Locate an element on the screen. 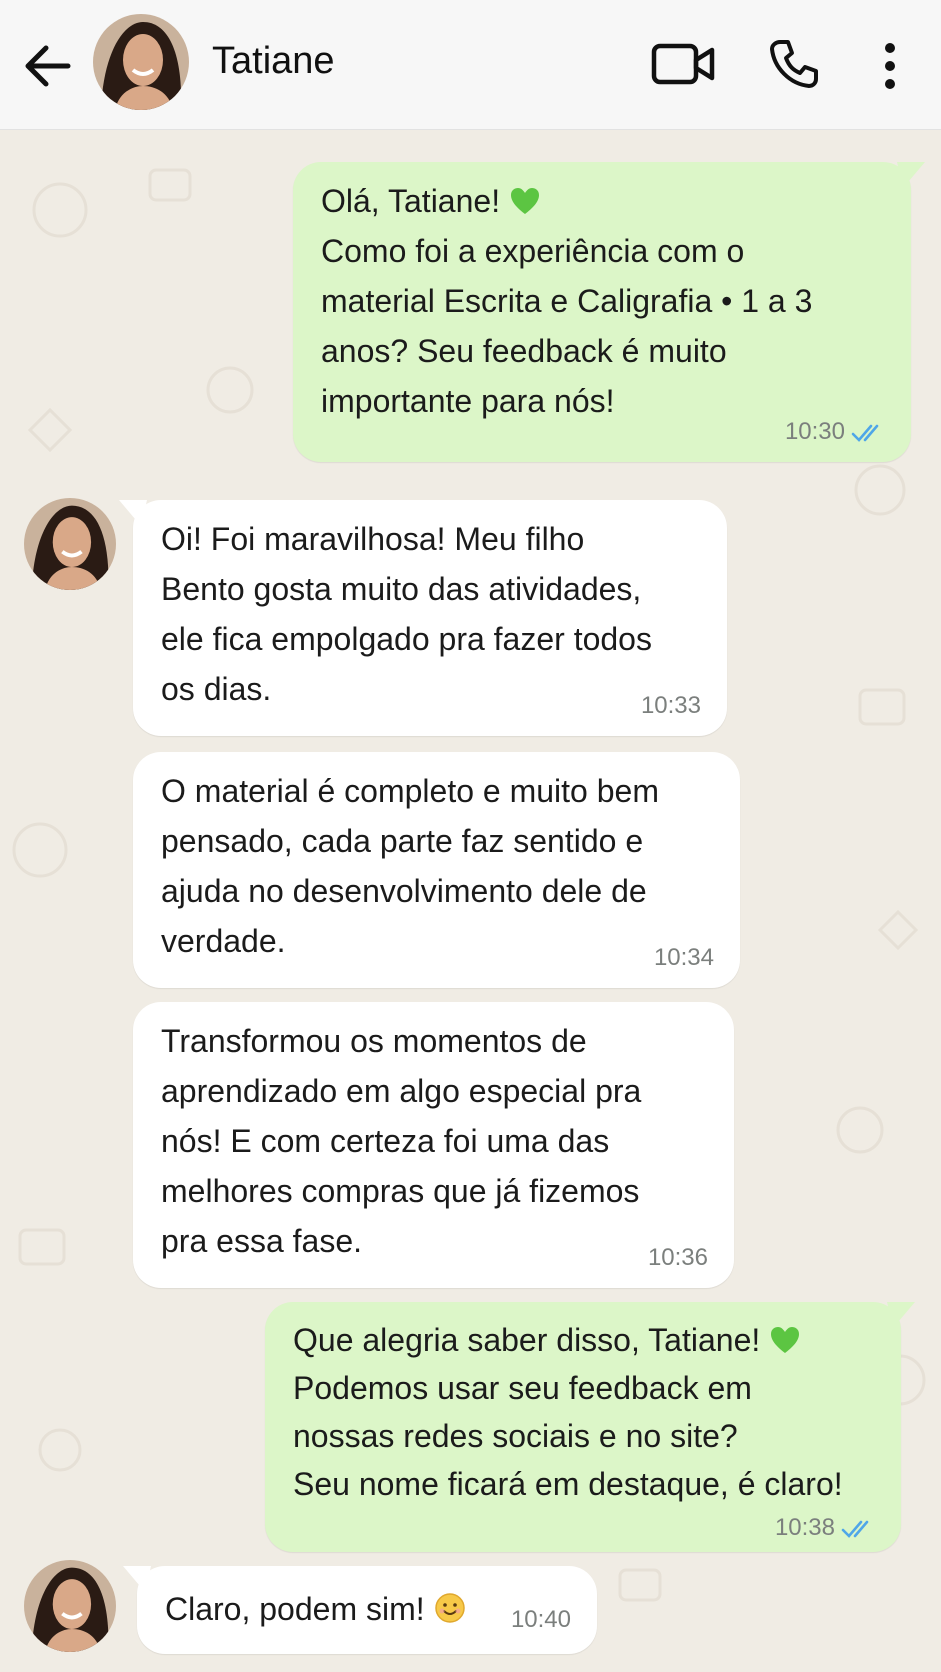 This screenshot has width=941, height=1672. video-call-button is located at coordinates (684, 64).